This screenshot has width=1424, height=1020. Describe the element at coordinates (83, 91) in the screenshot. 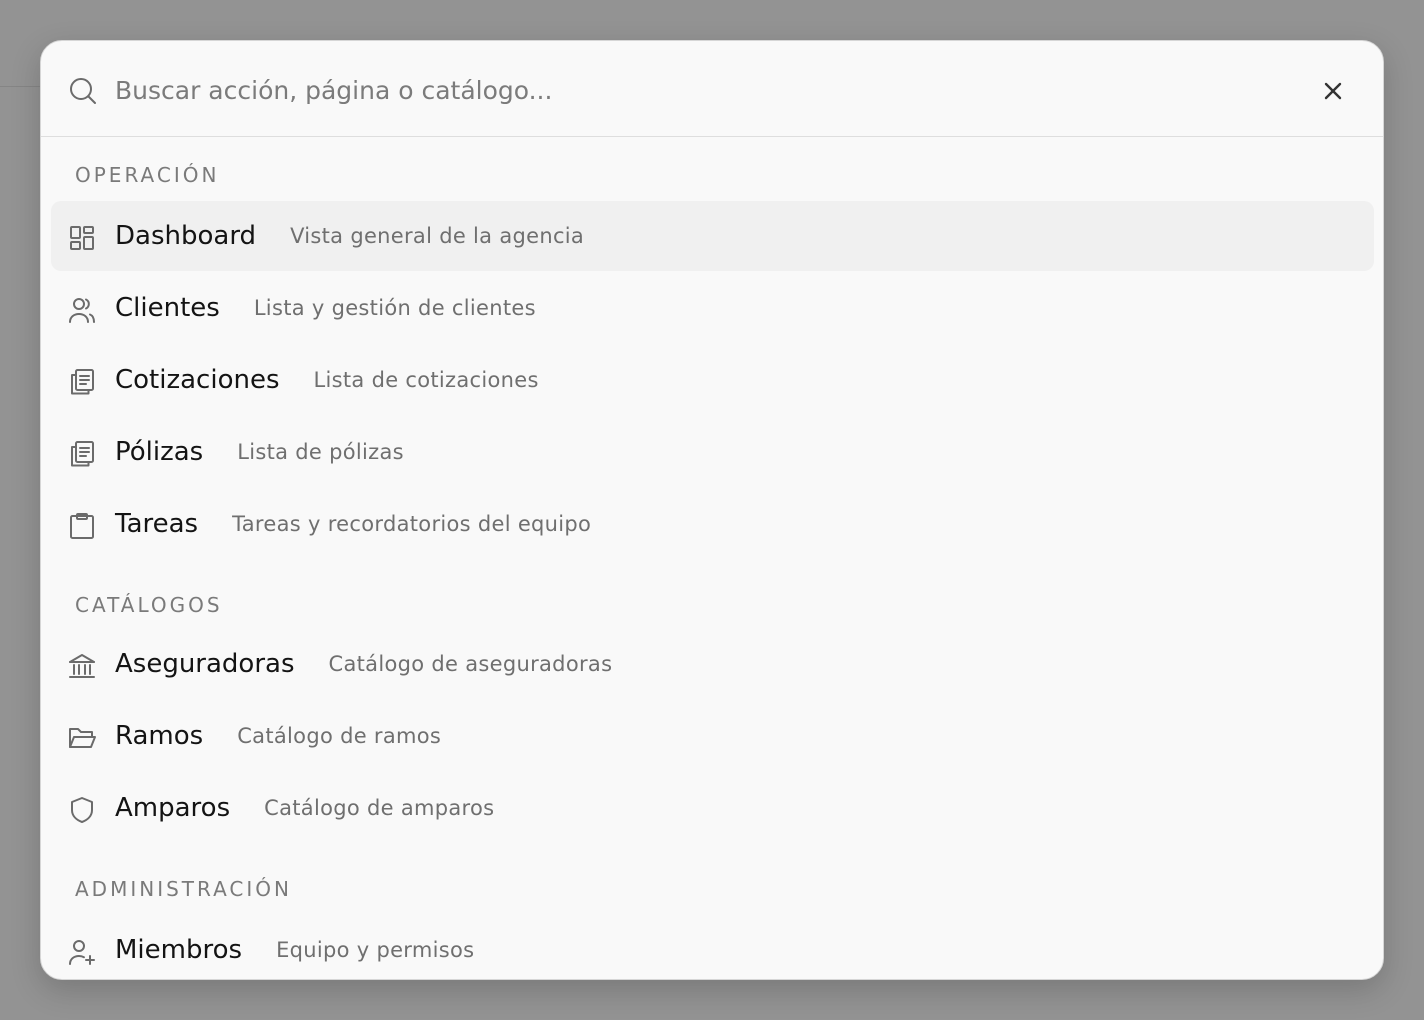

I see `search-icon` at that location.